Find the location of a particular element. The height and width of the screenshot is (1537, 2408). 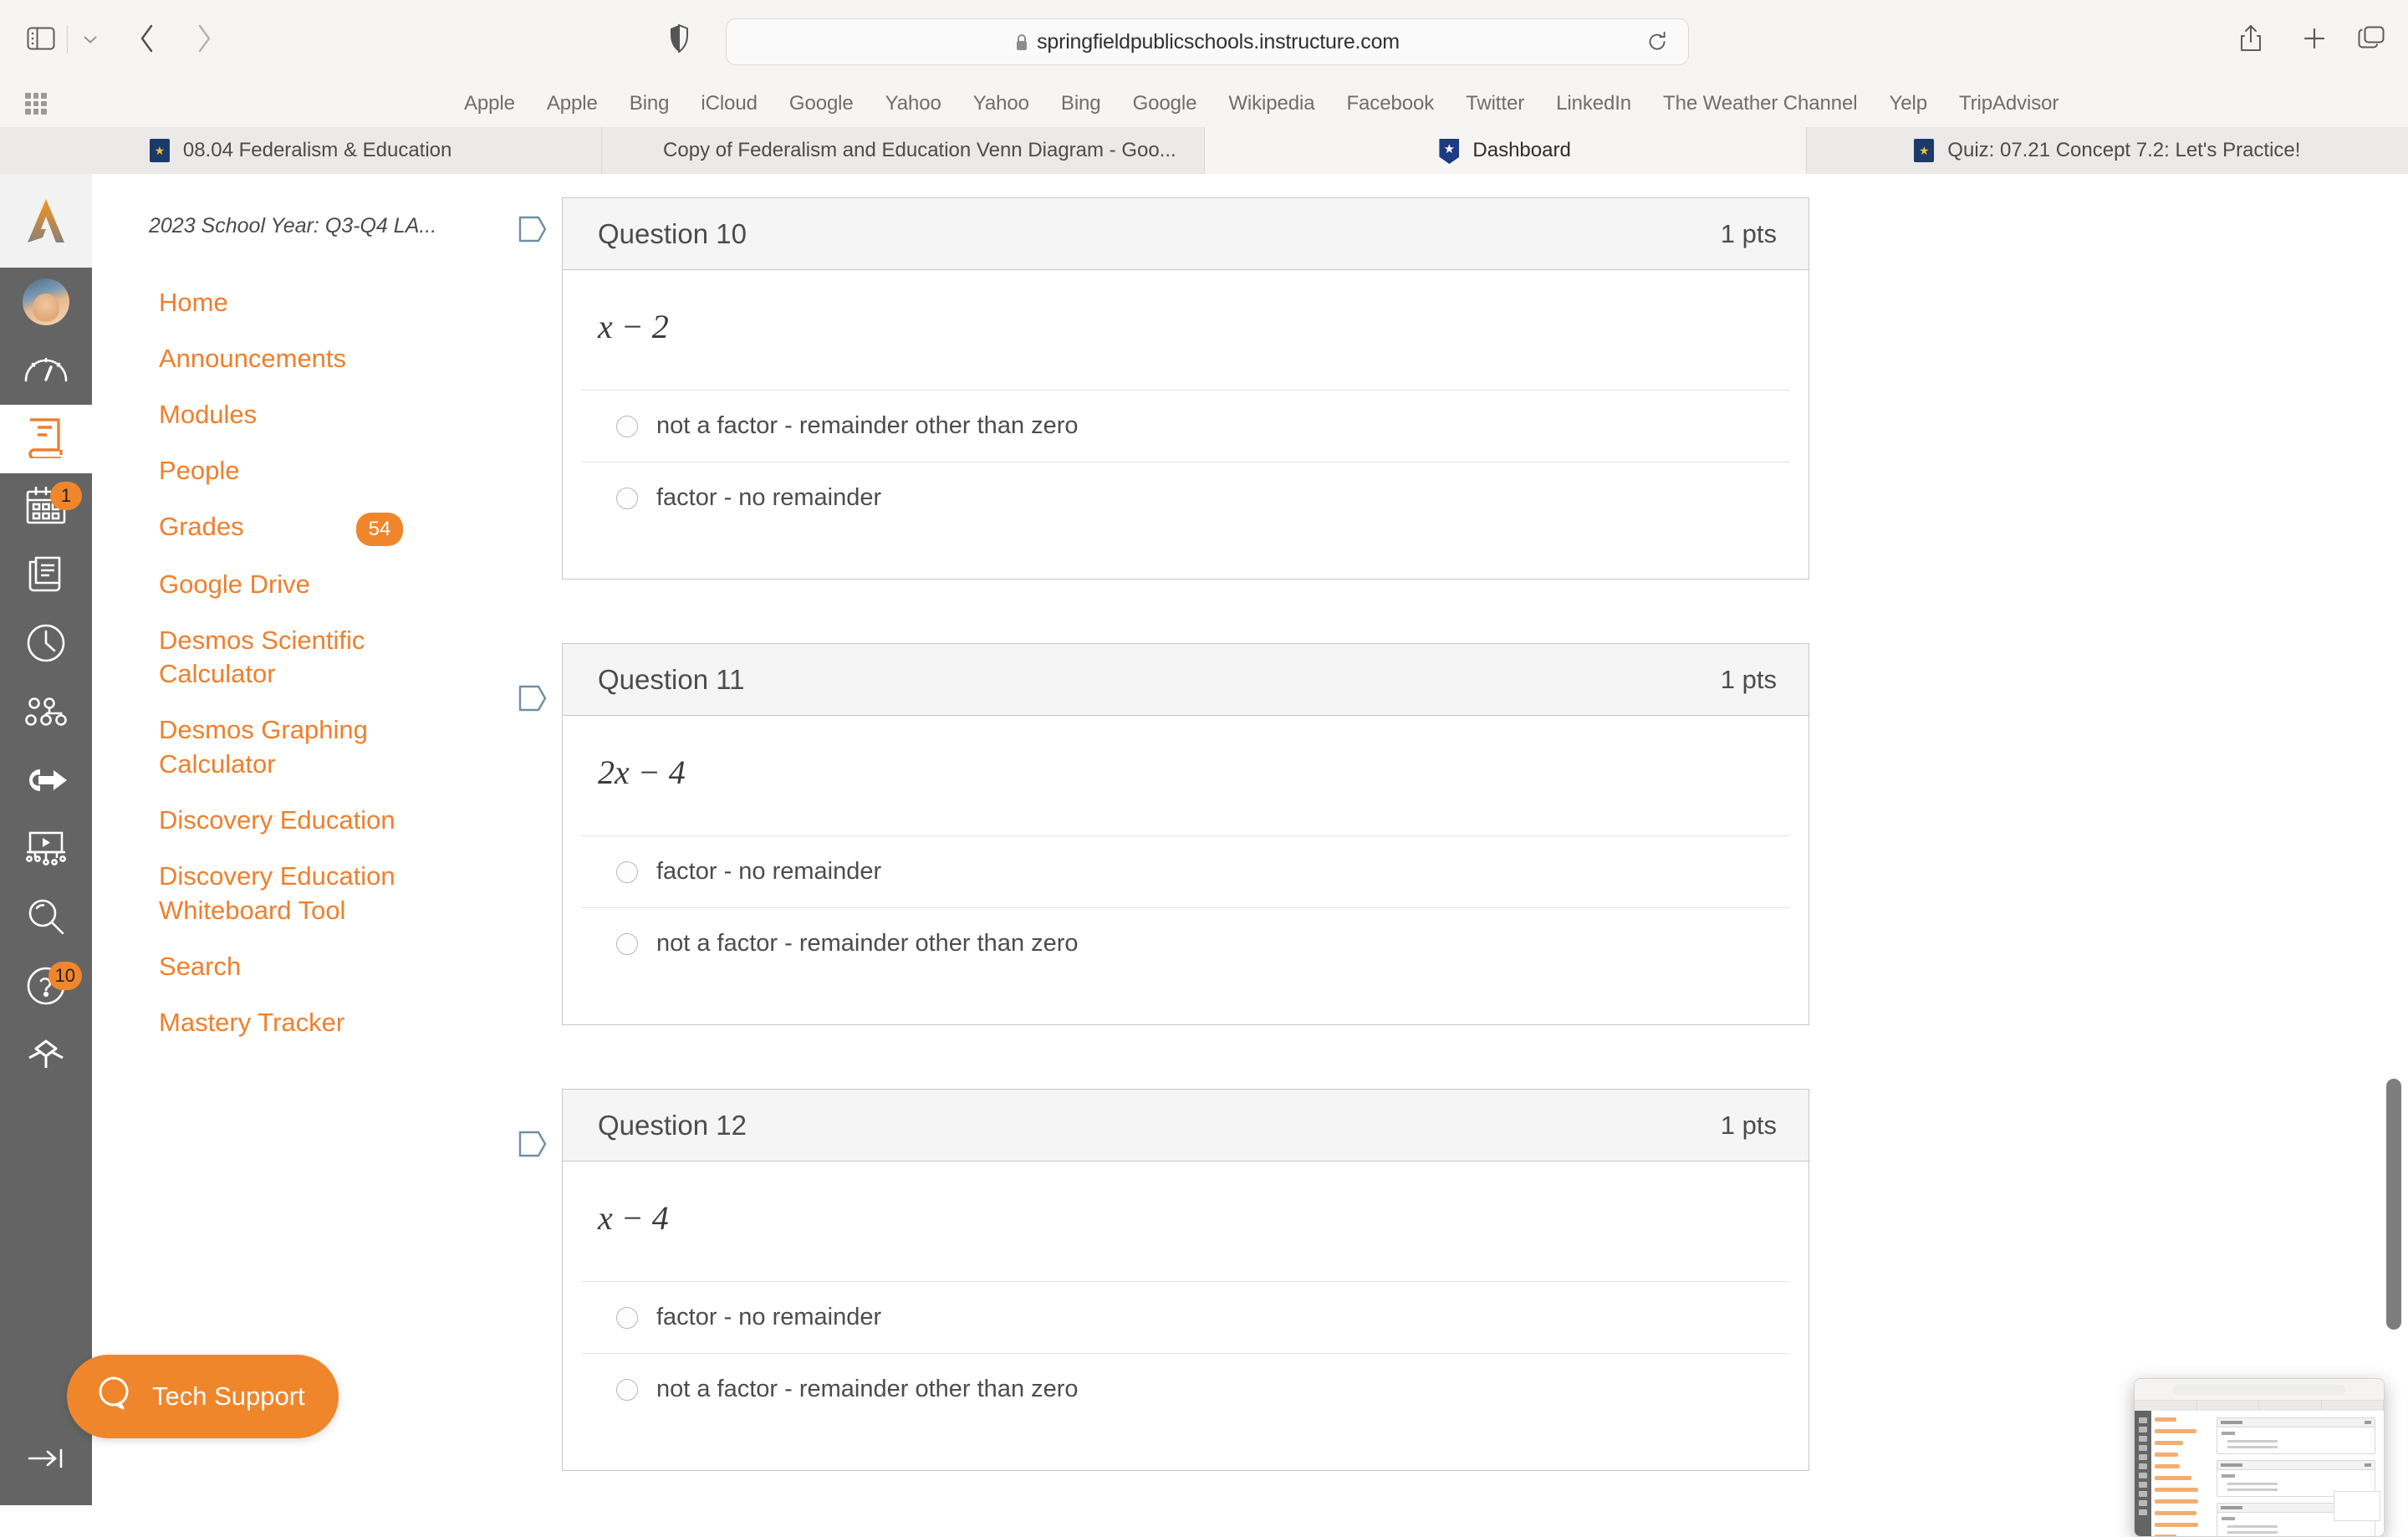

gnav-item-account is located at coordinates (46, 302).